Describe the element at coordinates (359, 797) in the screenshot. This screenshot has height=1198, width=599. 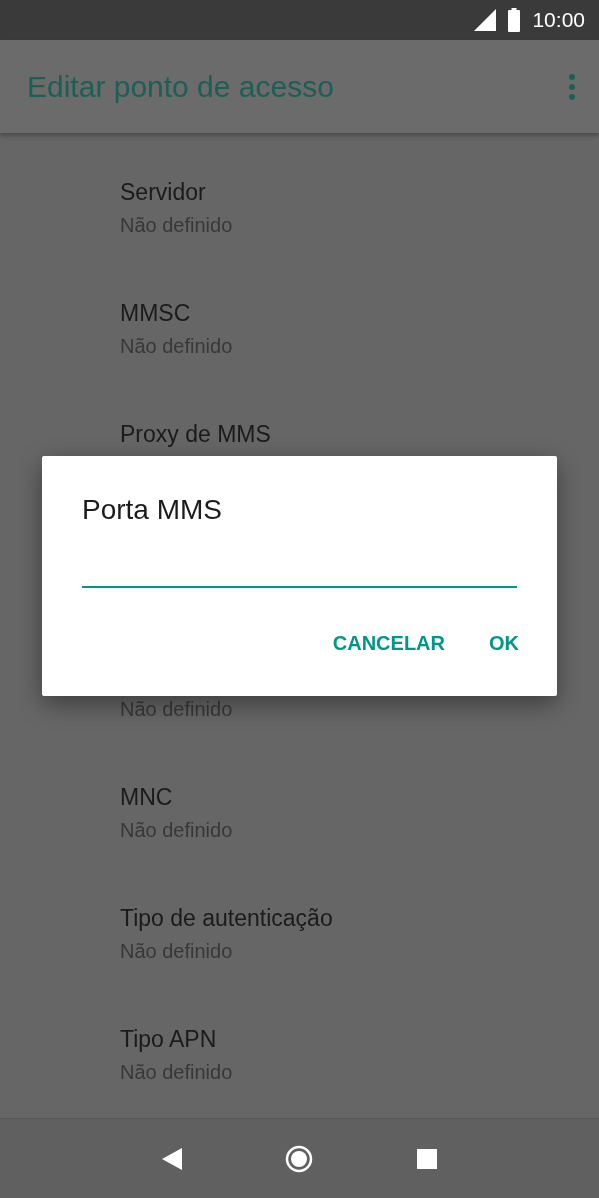
I see `setting-title: MNC` at that location.